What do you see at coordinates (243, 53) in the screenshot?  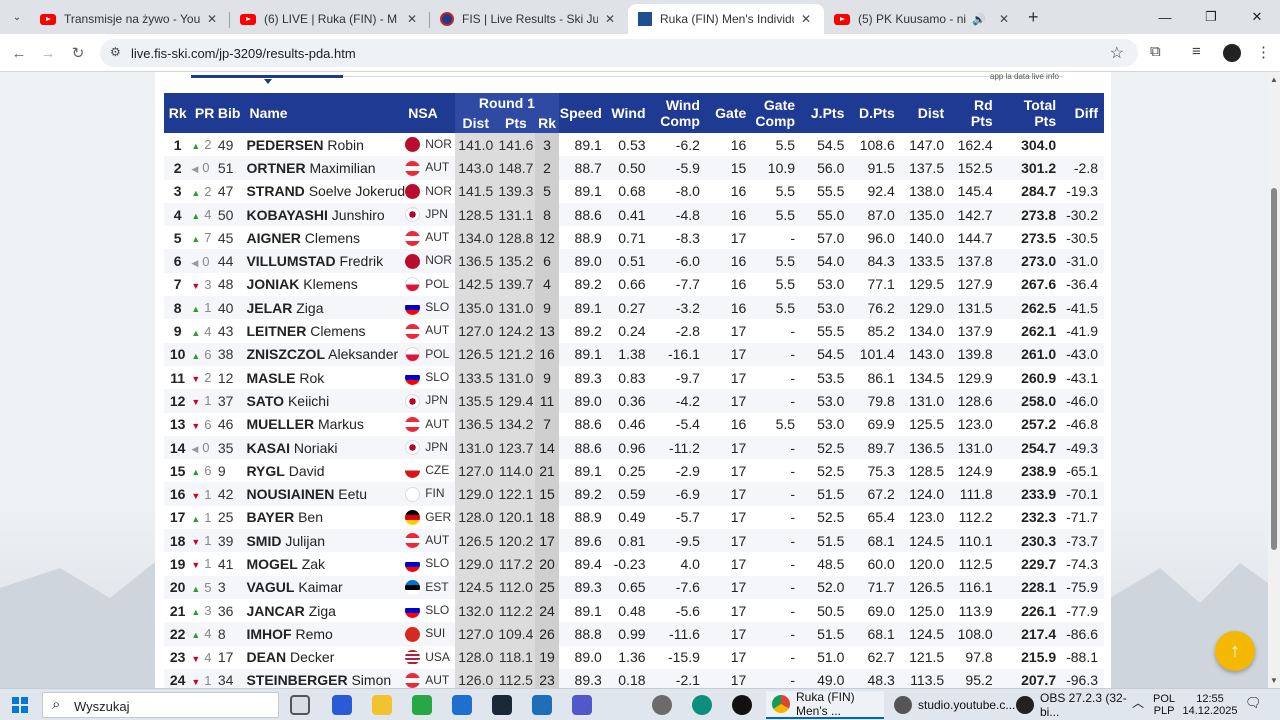 I see `url-text: live.fis-ski.com/jp-3209/results-pda.htm` at bounding box center [243, 53].